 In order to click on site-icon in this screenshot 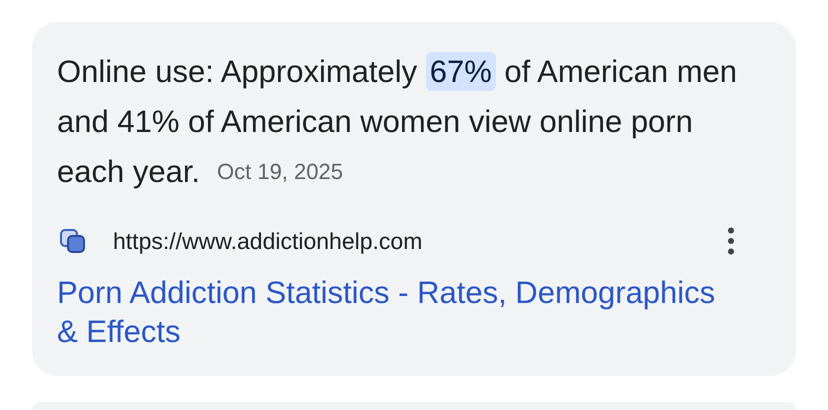, I will do `click(73, 241)`.